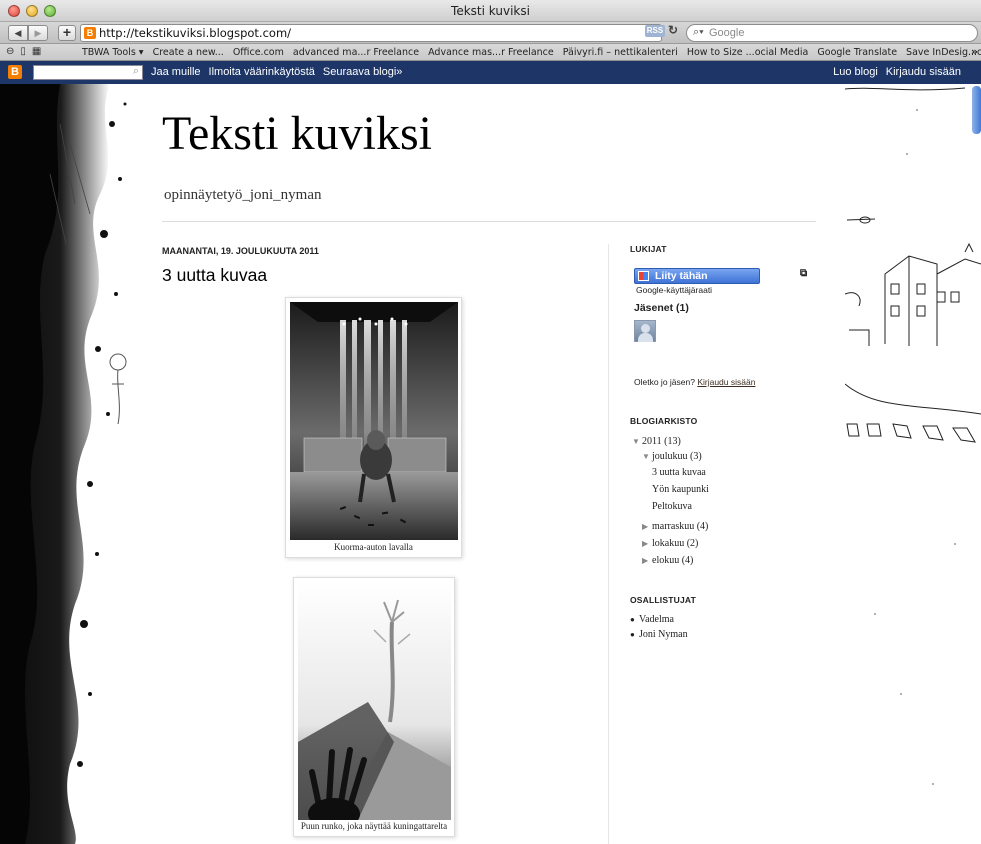 Image resolution: width=981 pixels, height=844 pixels. Describe the element at coordinates (38, 33) in the screenshot. I see `forward-button: ▶` at that location.